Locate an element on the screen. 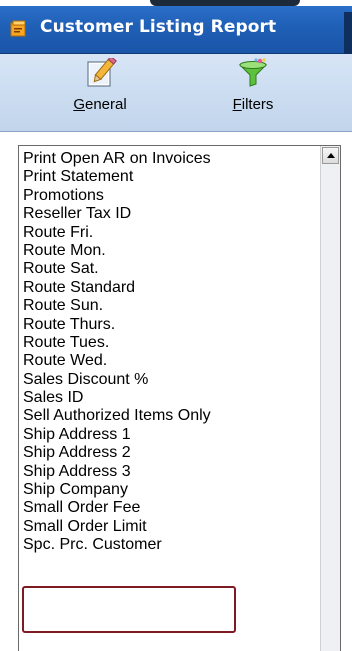 The image size is (352, 651). general-button: General is located at coordinates (100, 91).